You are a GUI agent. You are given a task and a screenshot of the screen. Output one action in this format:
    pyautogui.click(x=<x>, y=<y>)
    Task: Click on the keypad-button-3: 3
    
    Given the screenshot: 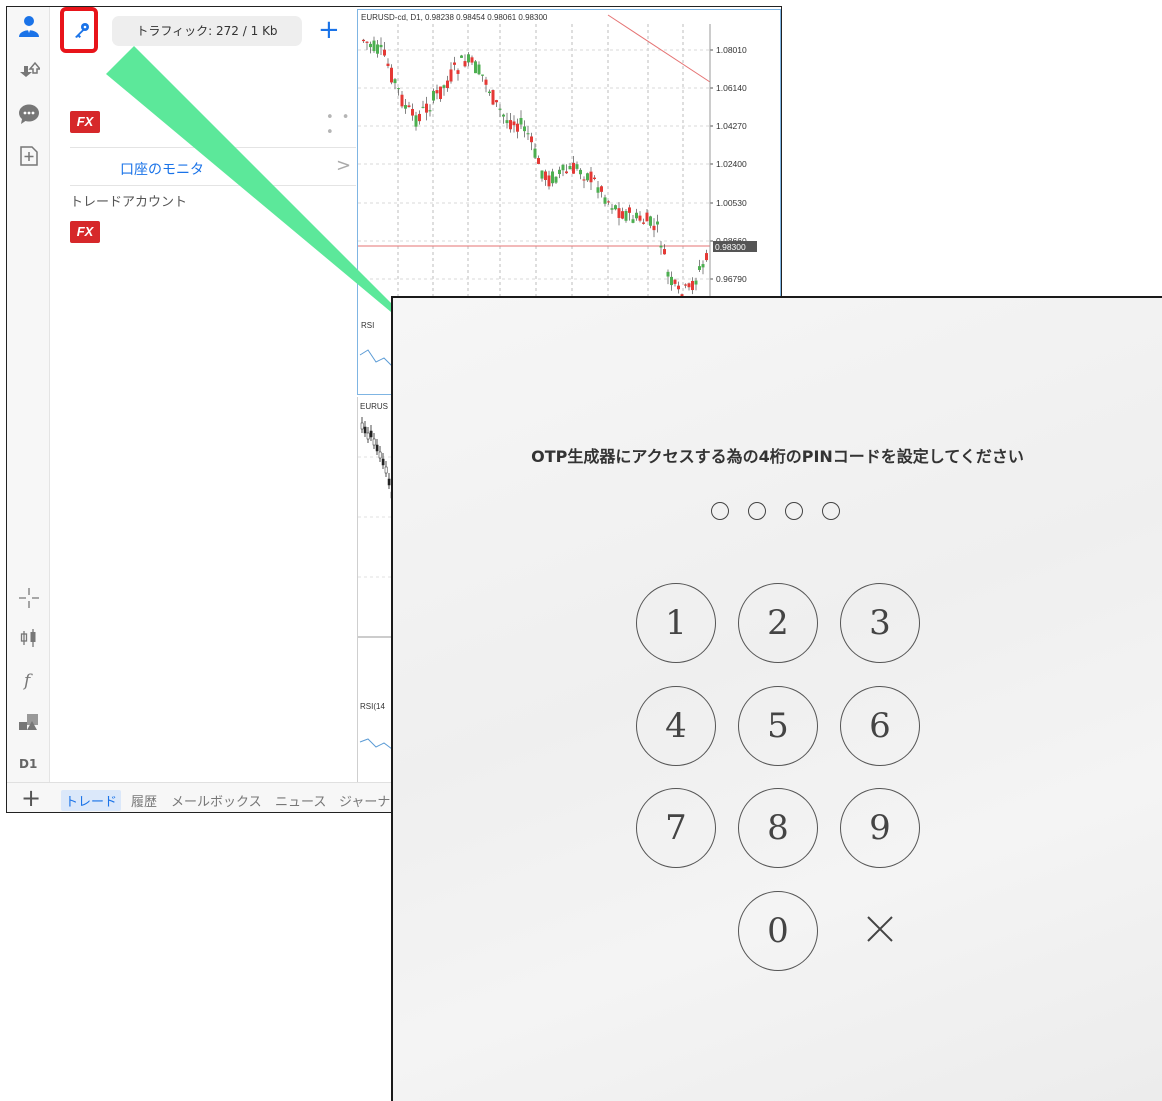 What is the action you would take?
    pyautogui.click(x=880, y=623)
    